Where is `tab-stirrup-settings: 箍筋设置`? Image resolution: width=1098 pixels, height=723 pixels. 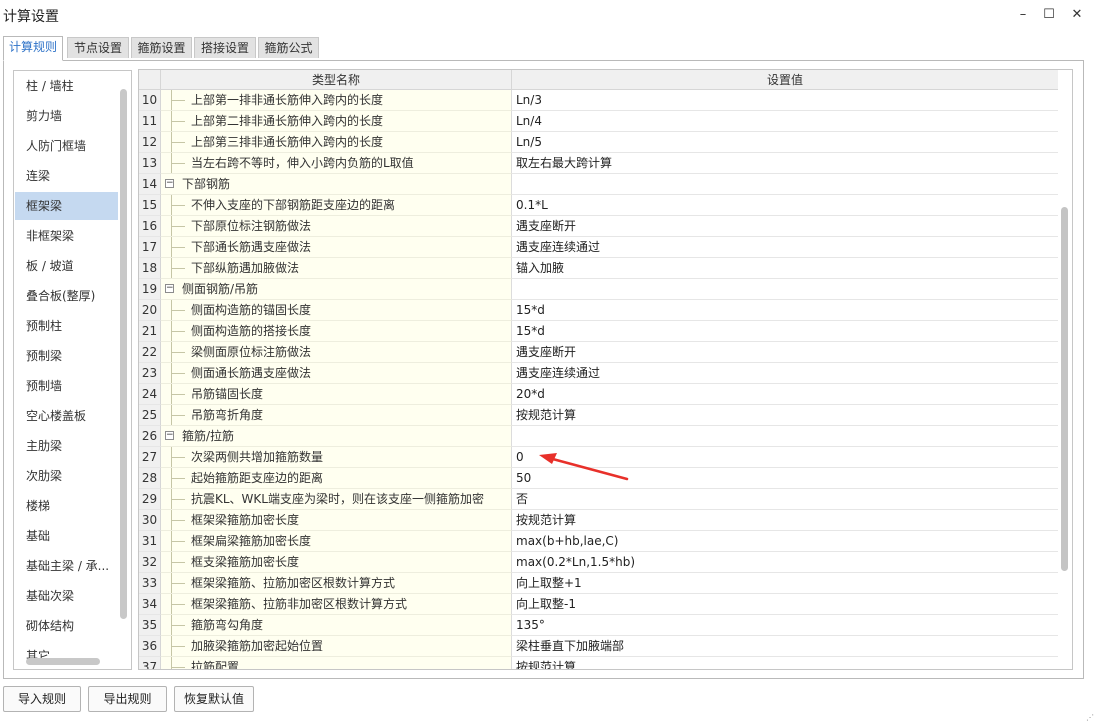 tab-stirrup-settings: 箍筋设置 is located at coordinates (161, 47).